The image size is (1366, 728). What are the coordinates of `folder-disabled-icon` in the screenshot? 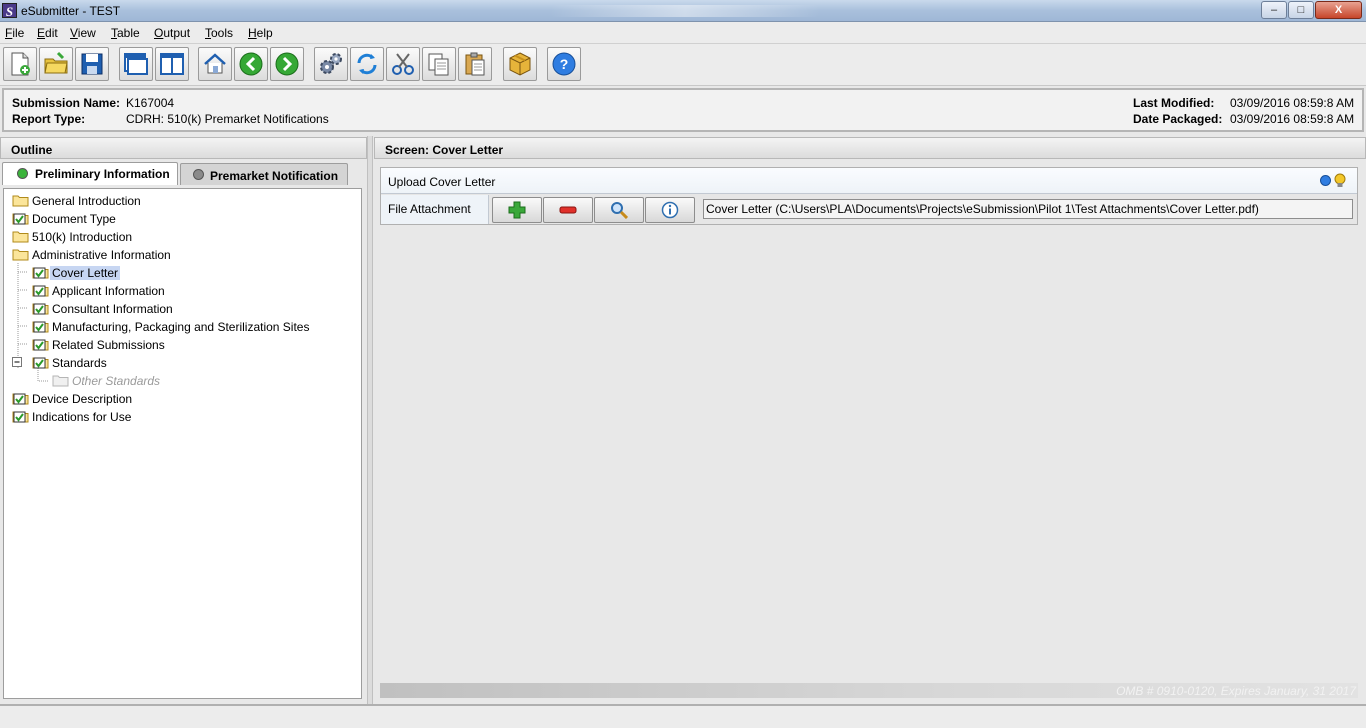 It's located at (60, 380).